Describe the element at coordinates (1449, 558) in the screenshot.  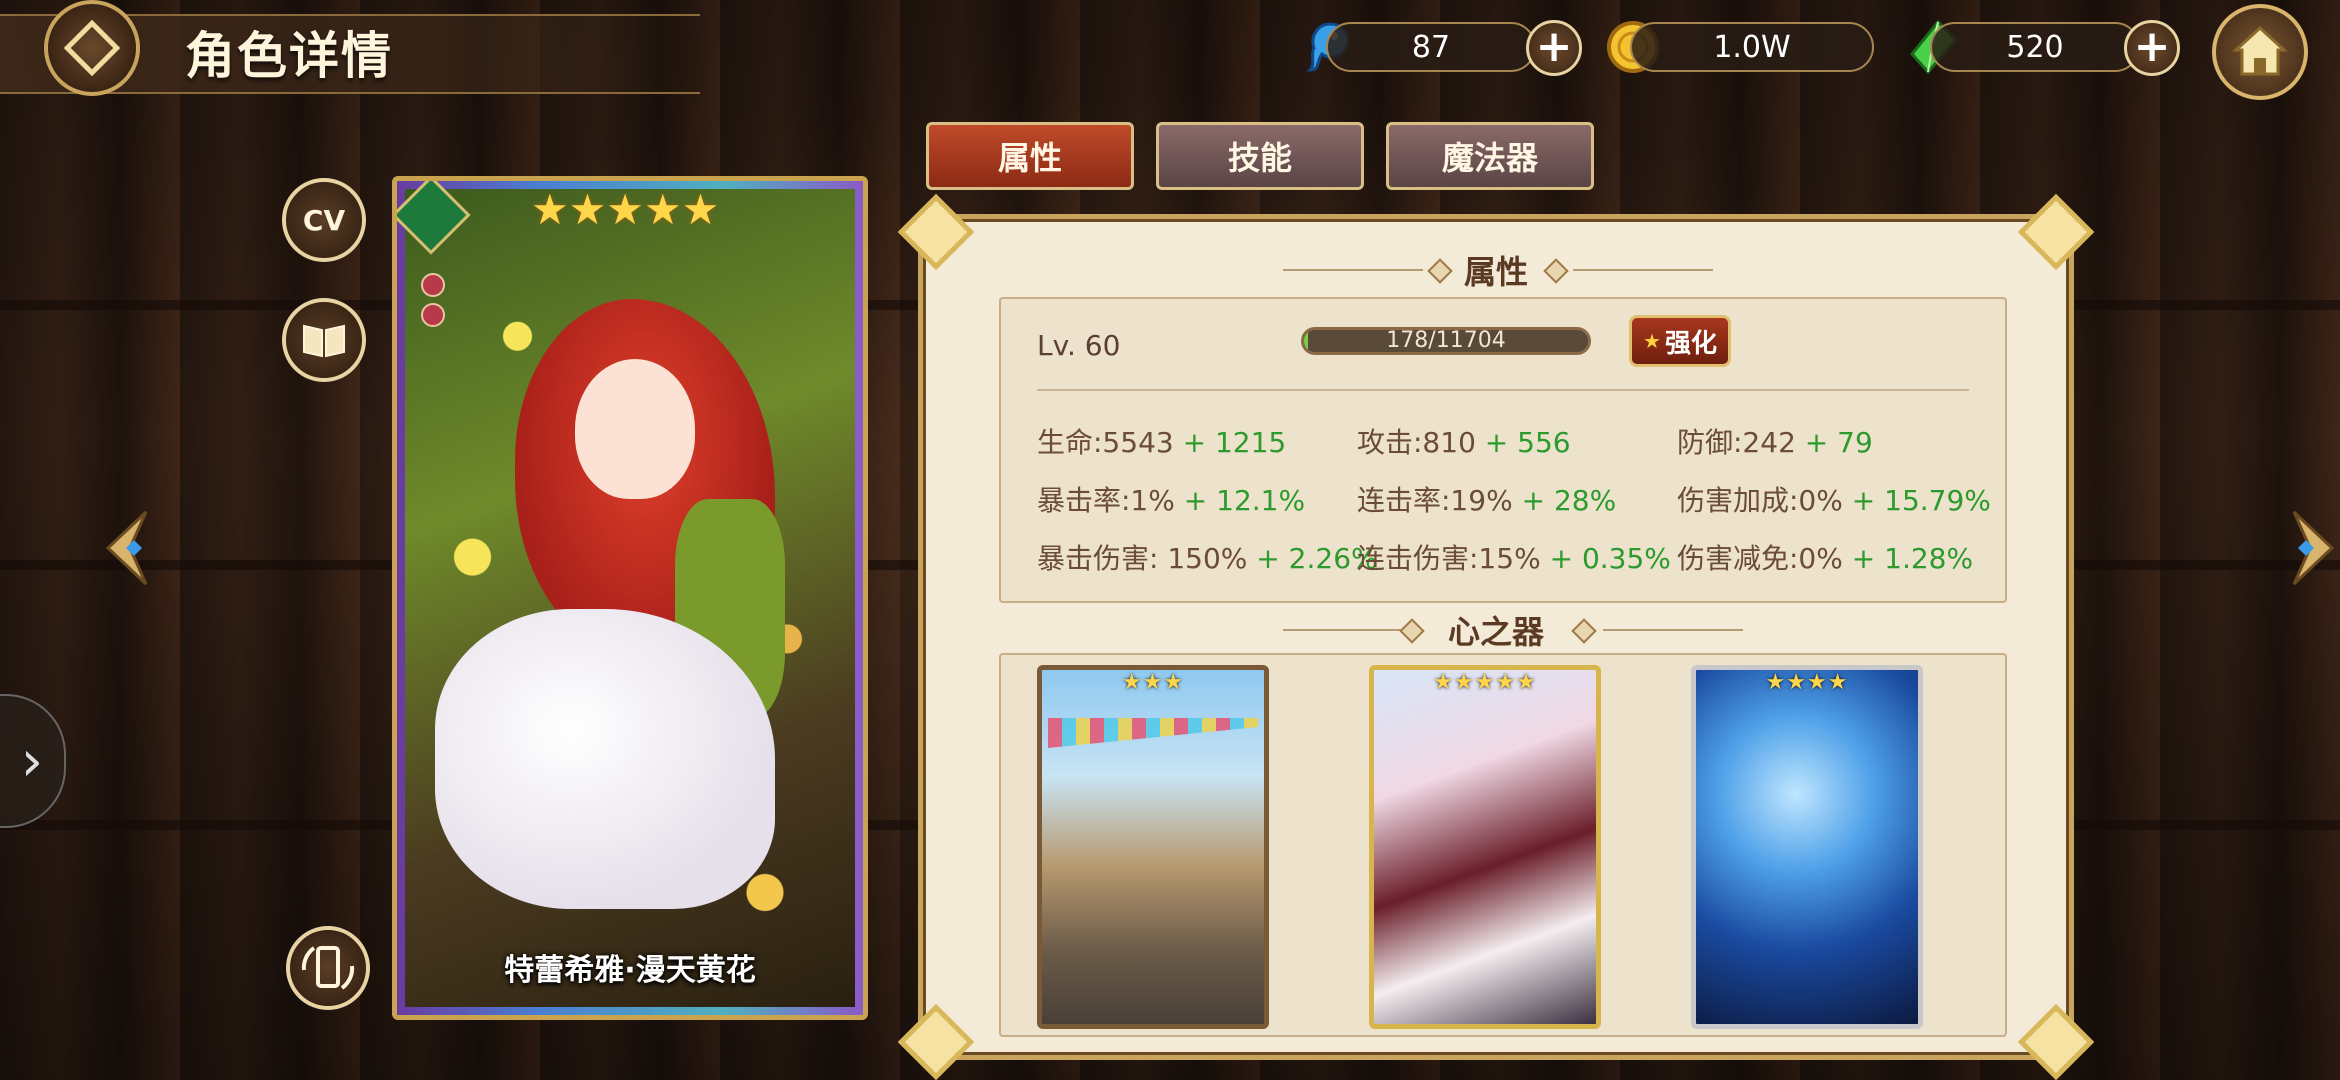
I see `stat-label: 连击伤害:15%` at that location.